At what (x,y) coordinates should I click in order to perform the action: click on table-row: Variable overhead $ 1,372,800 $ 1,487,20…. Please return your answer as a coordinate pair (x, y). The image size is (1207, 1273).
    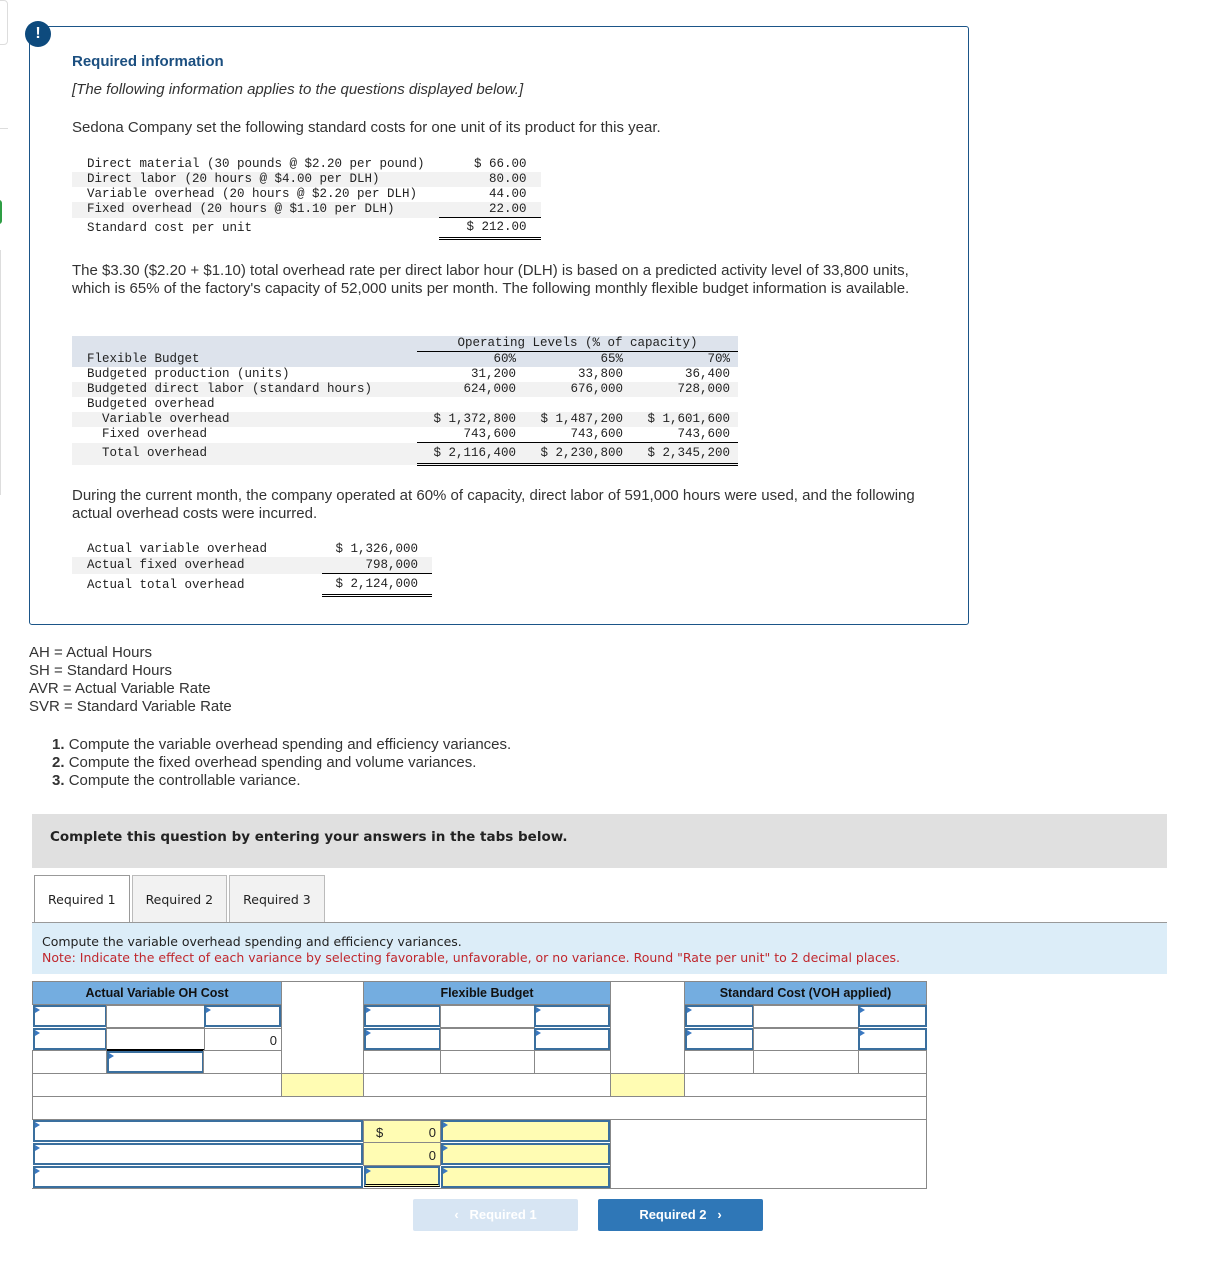
    Looking at the image, I should click on (405, 419).